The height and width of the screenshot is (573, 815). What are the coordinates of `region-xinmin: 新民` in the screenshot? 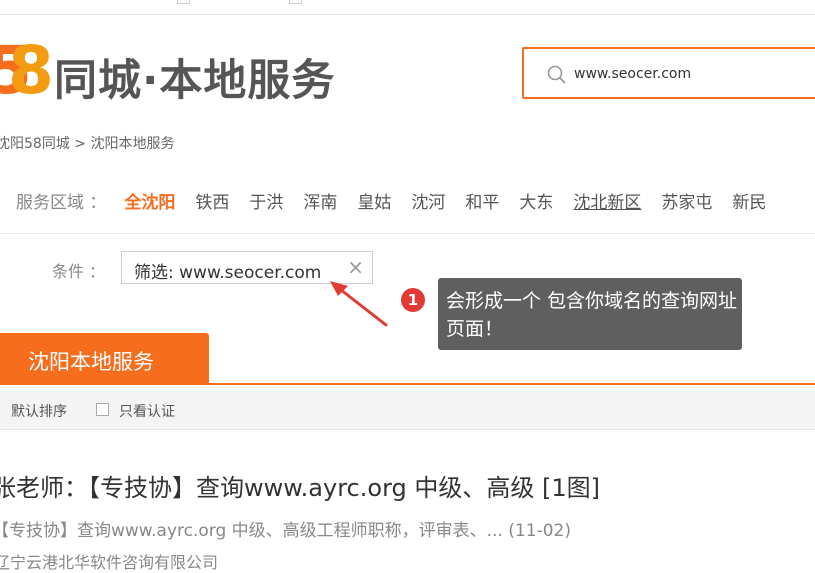 It's located at (749, 200).